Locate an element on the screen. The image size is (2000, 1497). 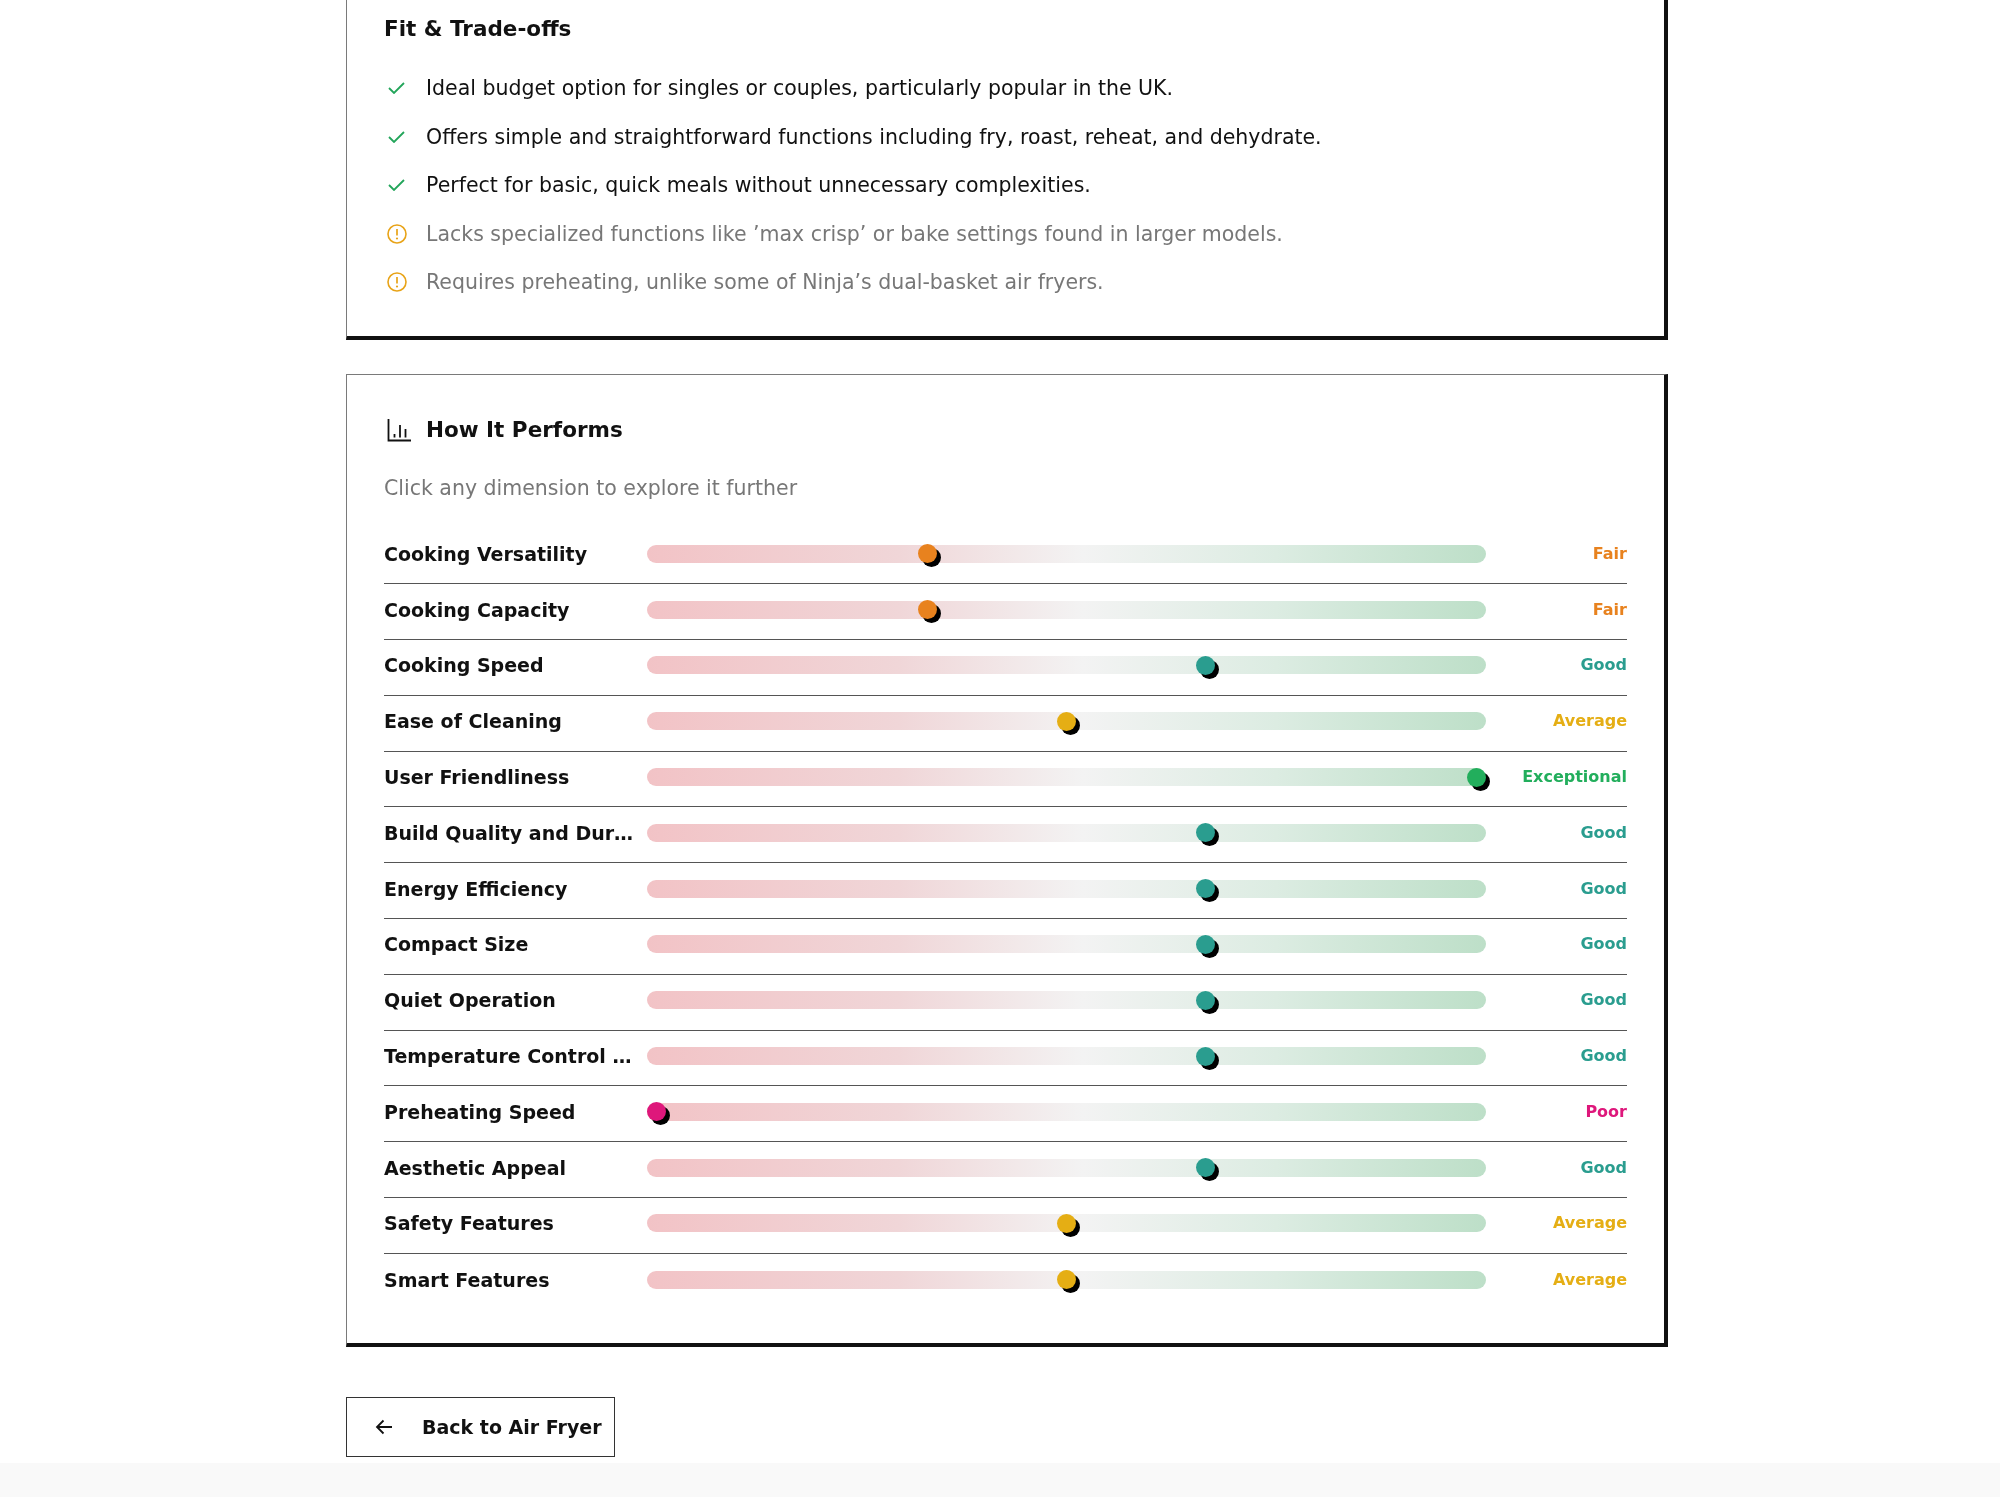
back-button: Back to Air Fryer is located at coordinates (480, 1426).